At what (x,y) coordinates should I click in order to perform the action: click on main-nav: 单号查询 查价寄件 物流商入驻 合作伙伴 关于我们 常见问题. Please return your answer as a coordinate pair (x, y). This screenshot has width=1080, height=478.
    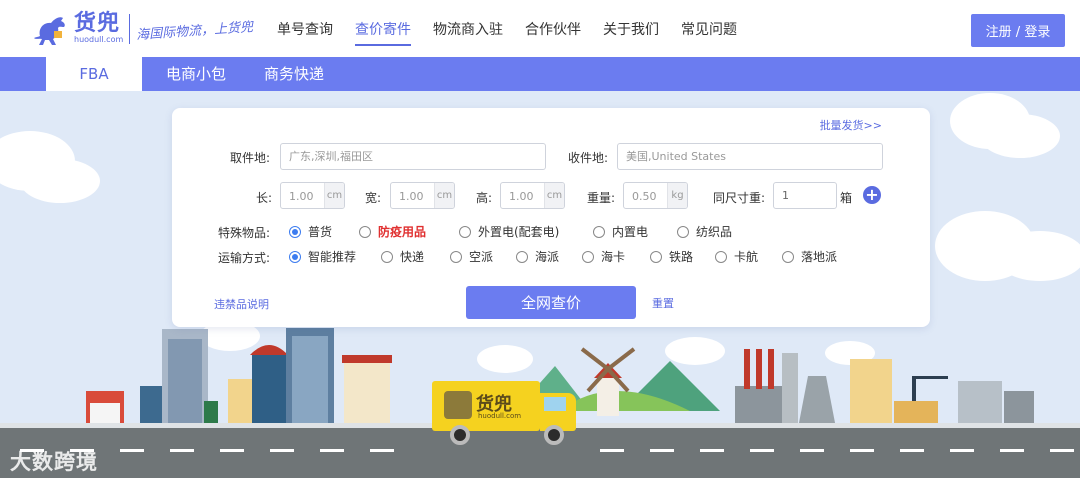
    Looking at the image, I should click on (518, 28).